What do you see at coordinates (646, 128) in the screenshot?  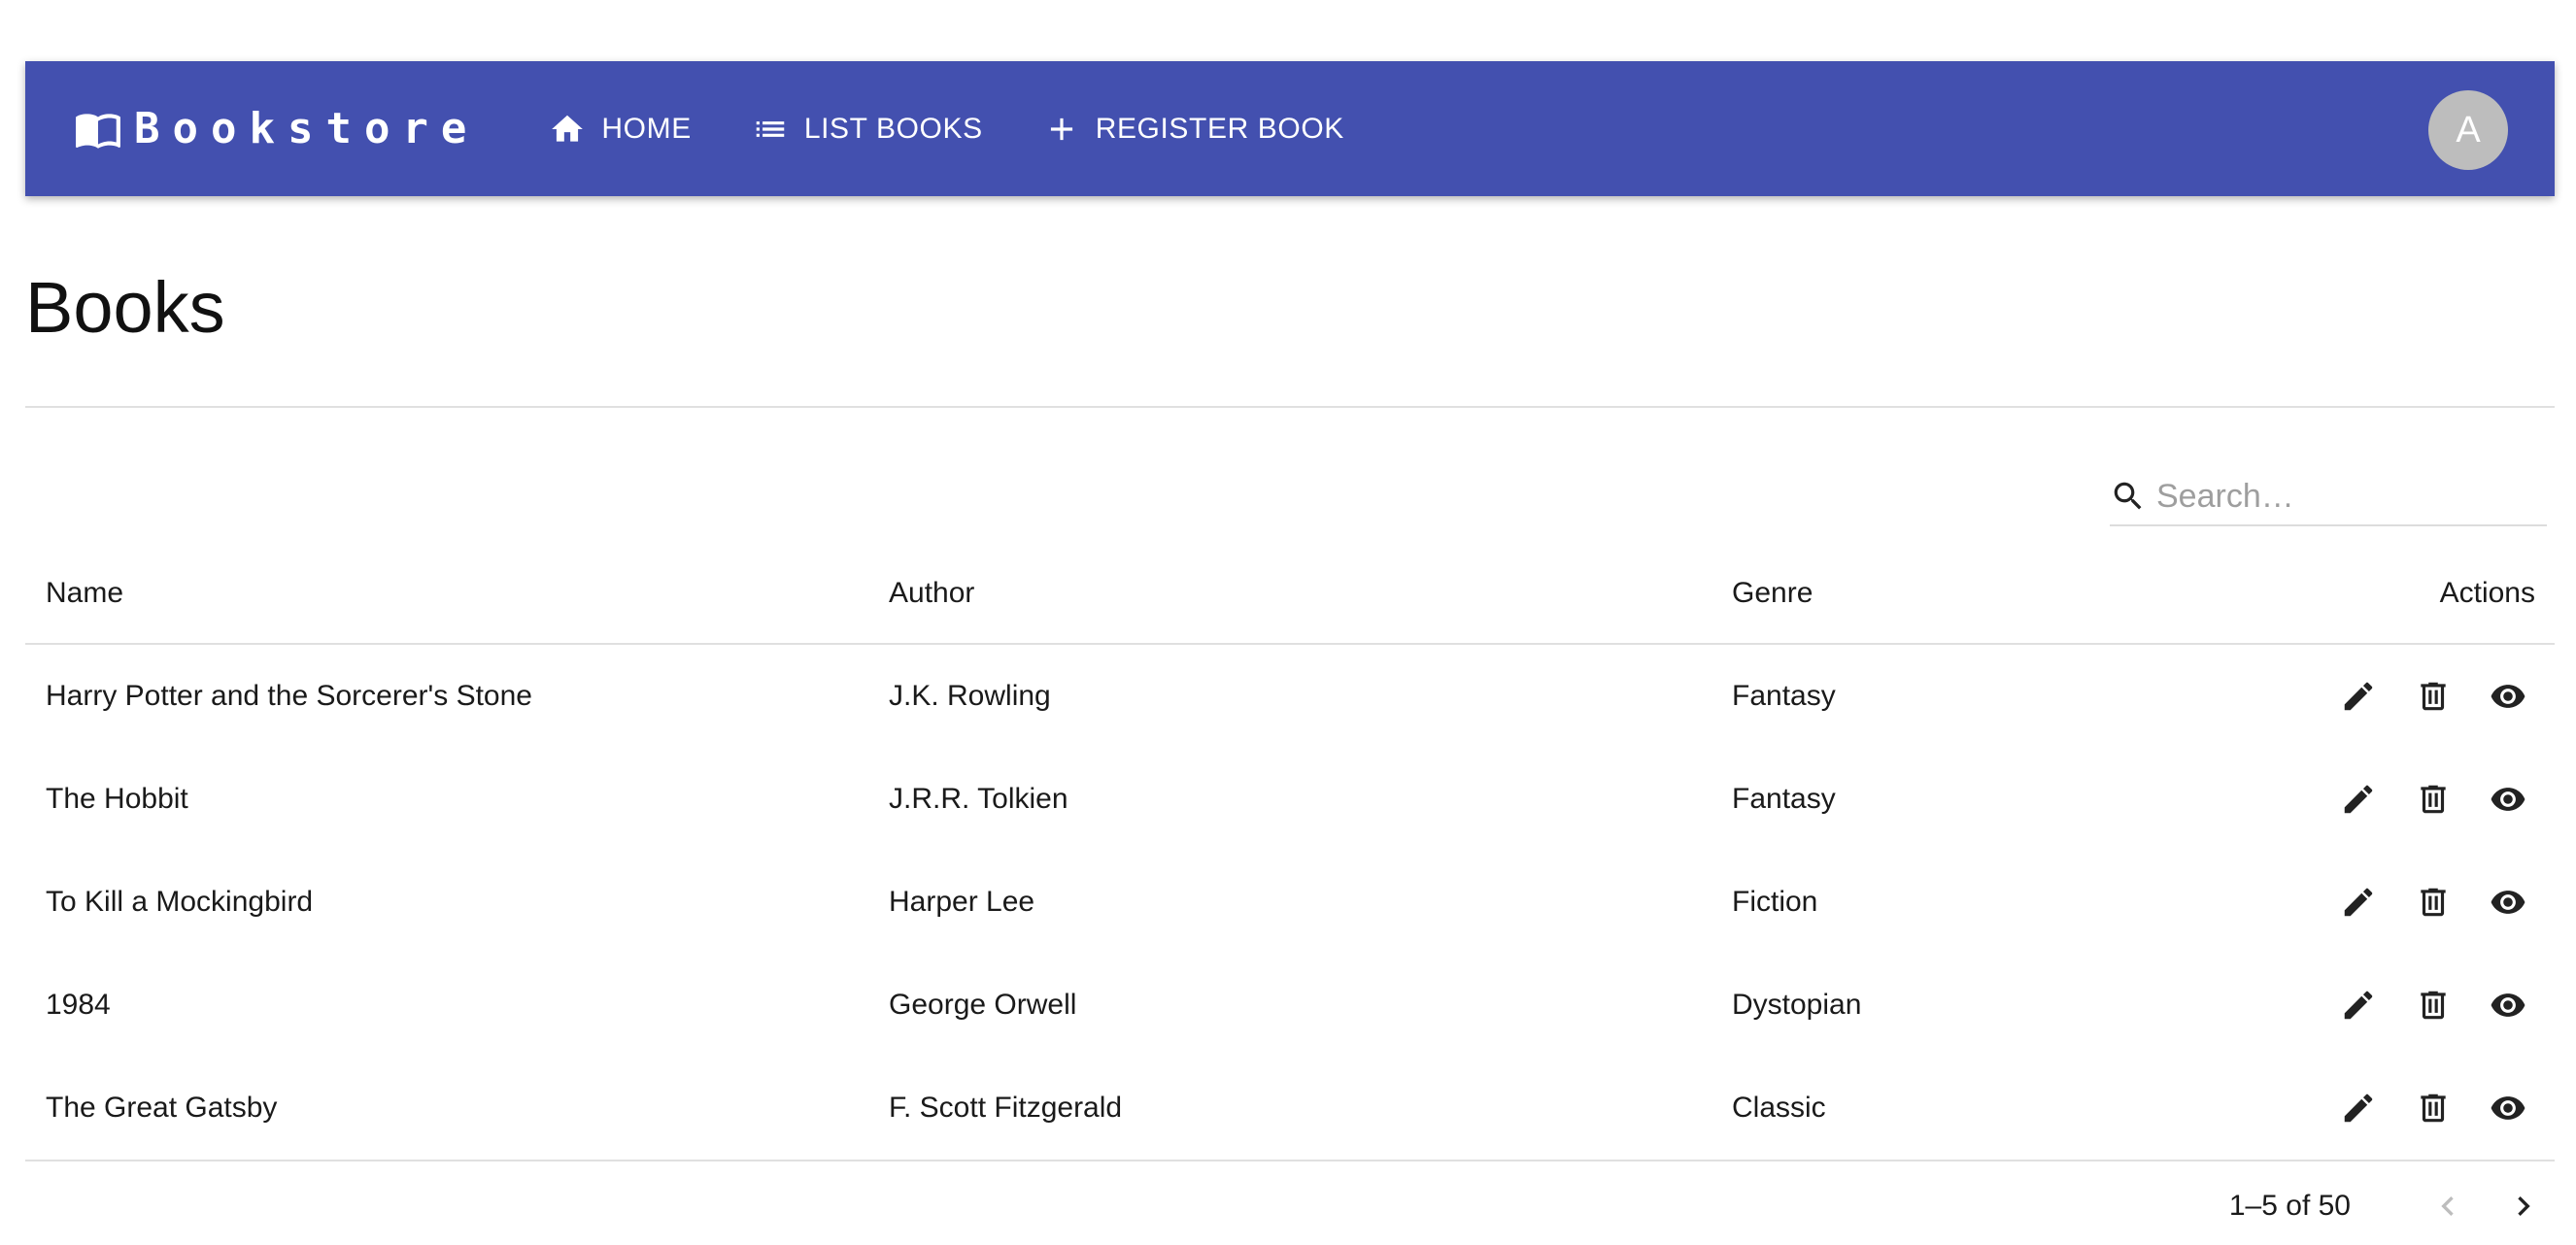 I see `nav-home-label: HOME` at bounding box center [646, 128].